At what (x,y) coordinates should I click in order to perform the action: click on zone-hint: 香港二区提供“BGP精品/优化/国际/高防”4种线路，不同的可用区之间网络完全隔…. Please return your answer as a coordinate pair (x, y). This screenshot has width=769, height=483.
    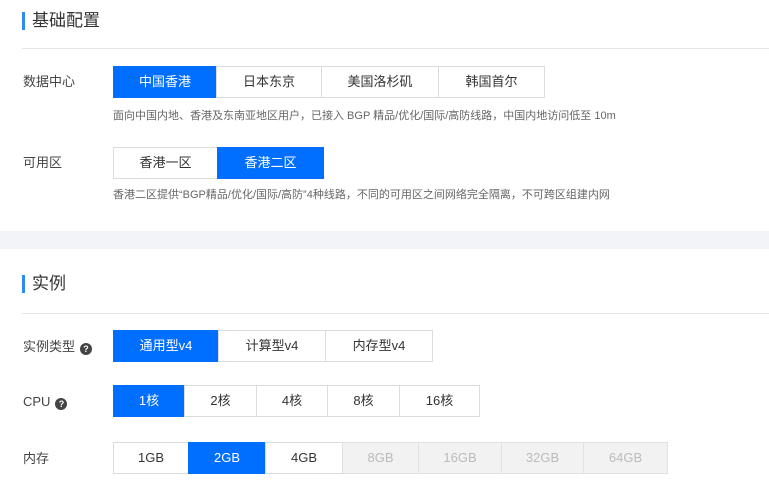
    Looking at the image, I should click on (361, 195).